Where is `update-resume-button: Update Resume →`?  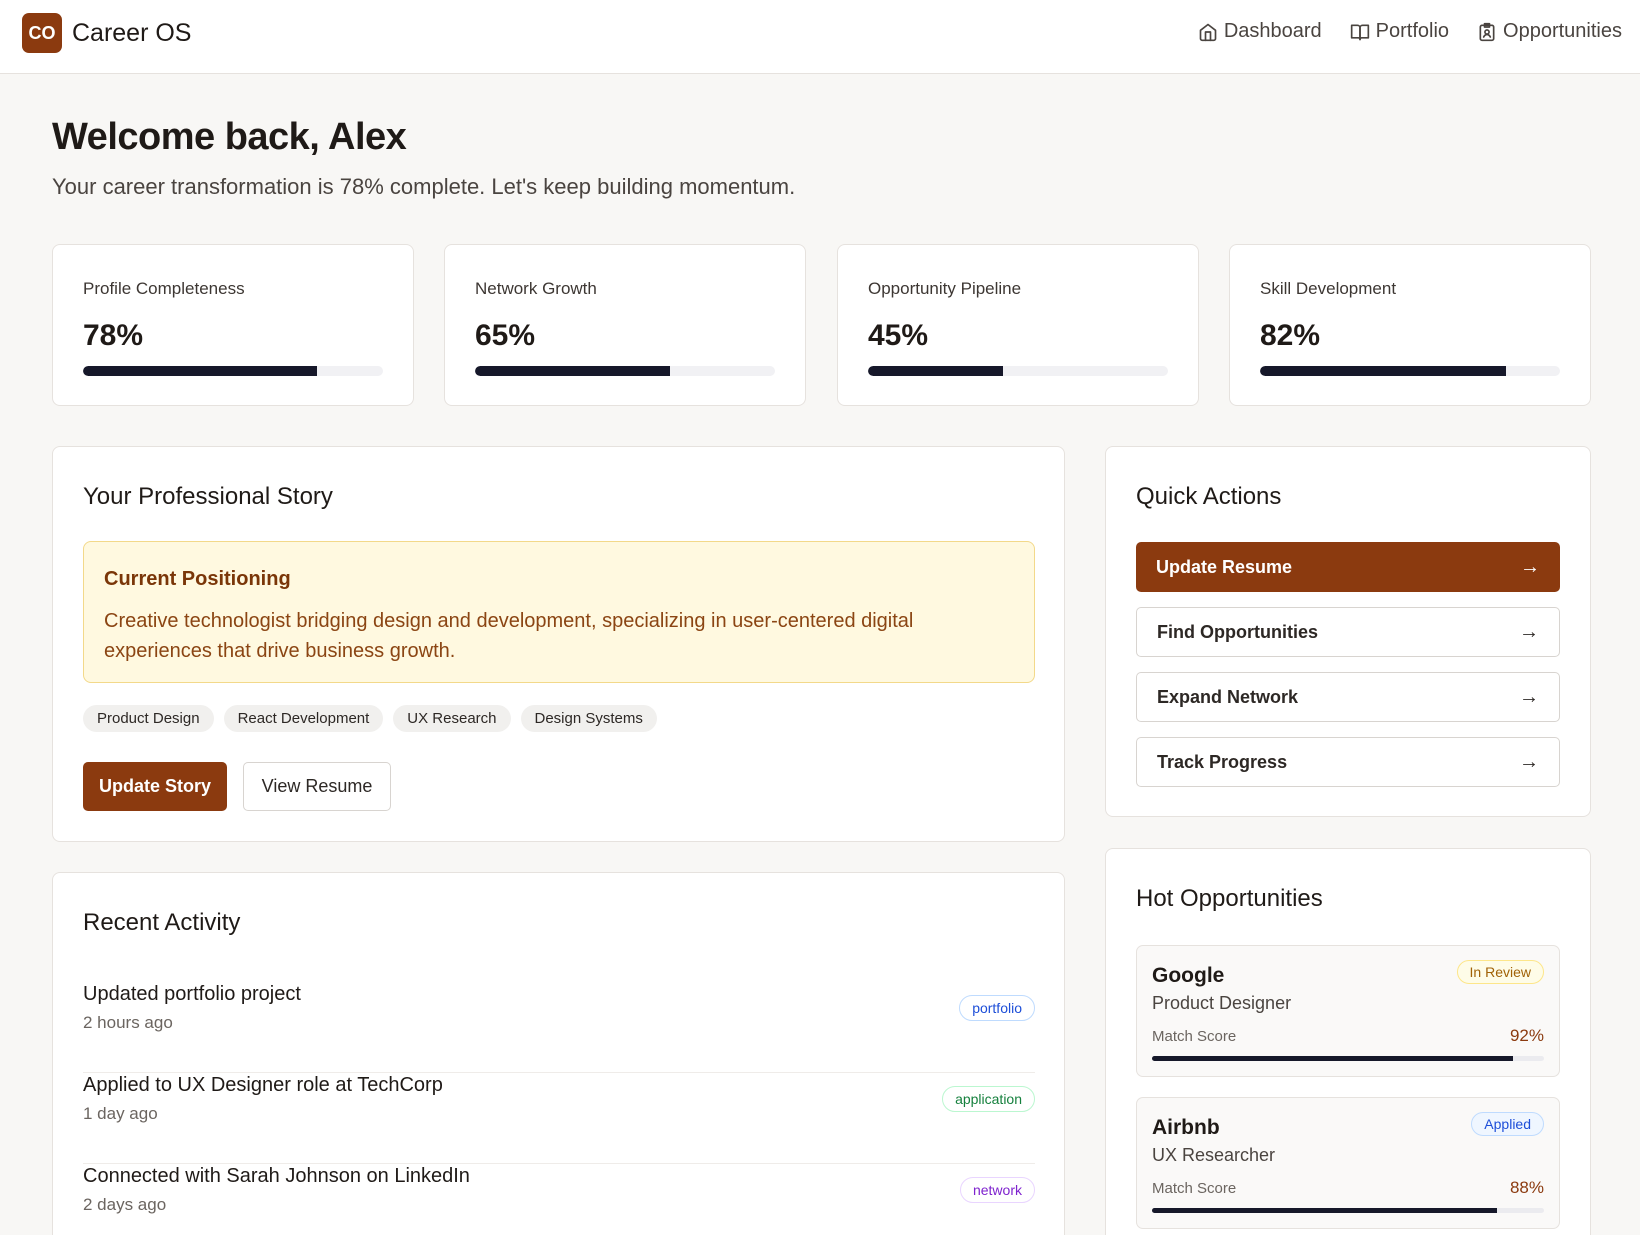
update-resume-button: Update Resume → is located at coordinates (1348, 567).